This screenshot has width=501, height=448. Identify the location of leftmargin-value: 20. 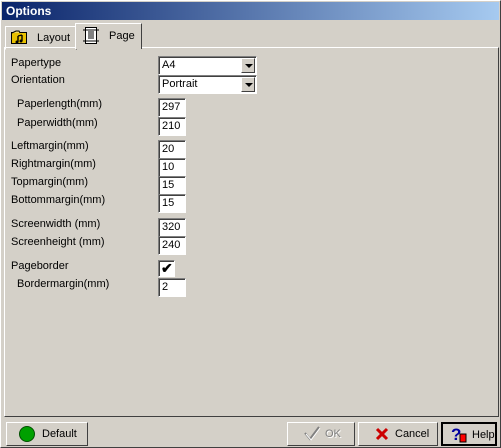
(168, 149).